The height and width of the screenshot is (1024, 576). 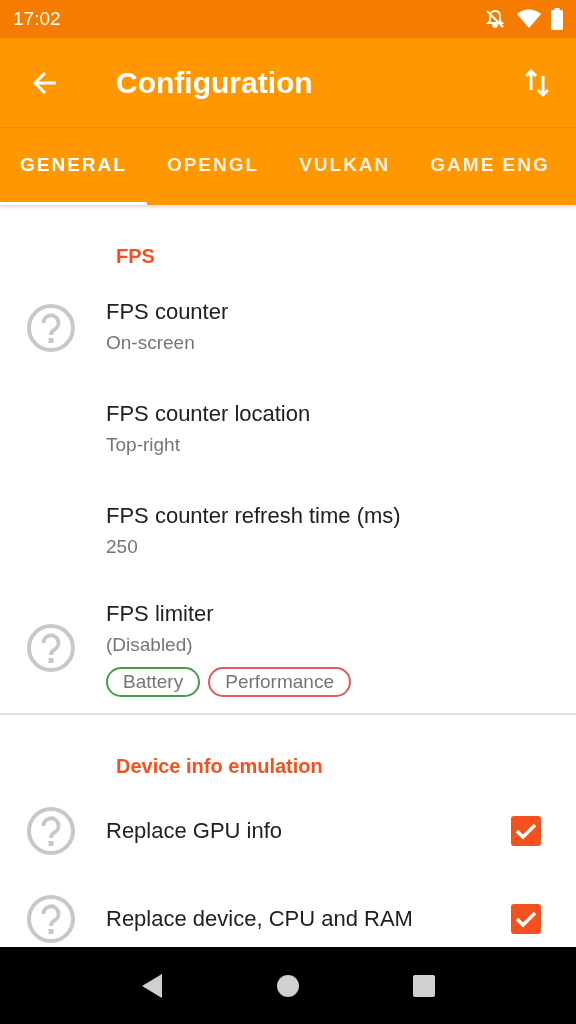 What do you see at coordinates (341, 414) in the screenshot?
I see `setting-title: FPS counter location` at bounding box center [341, 414].